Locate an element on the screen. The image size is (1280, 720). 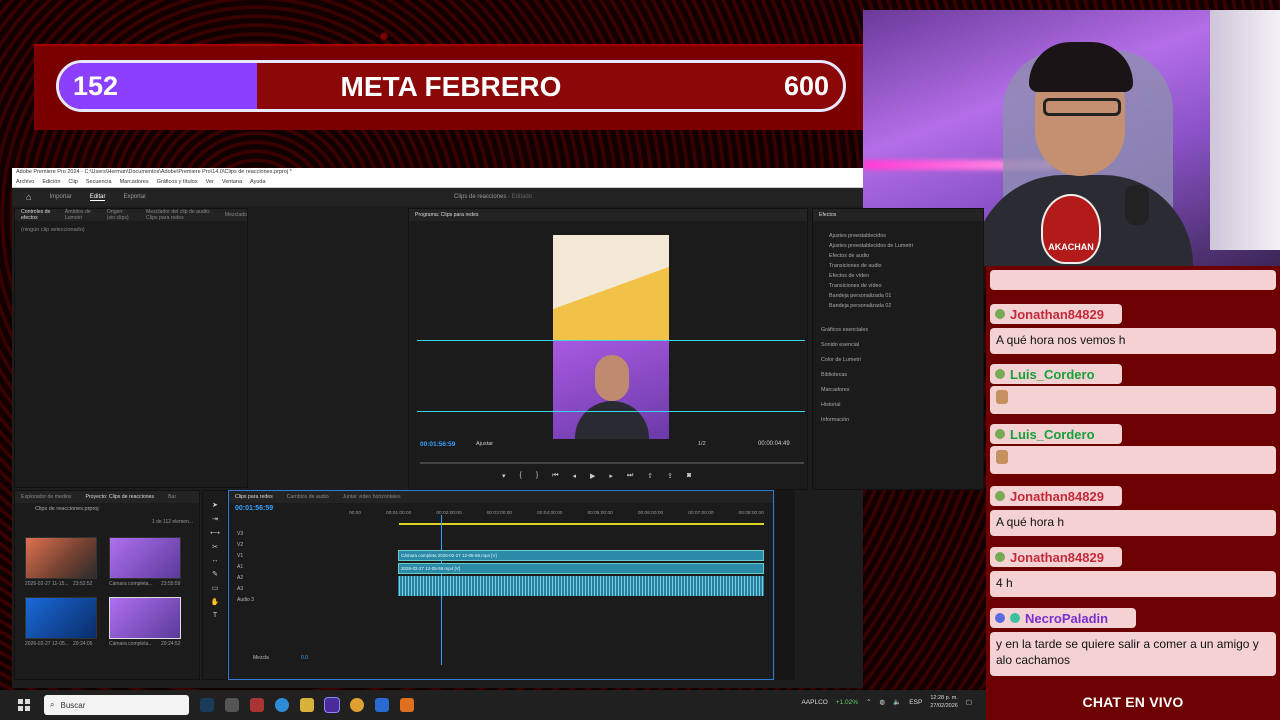
stock-ticker: AAPLCO is located at coordinates (814, 702).